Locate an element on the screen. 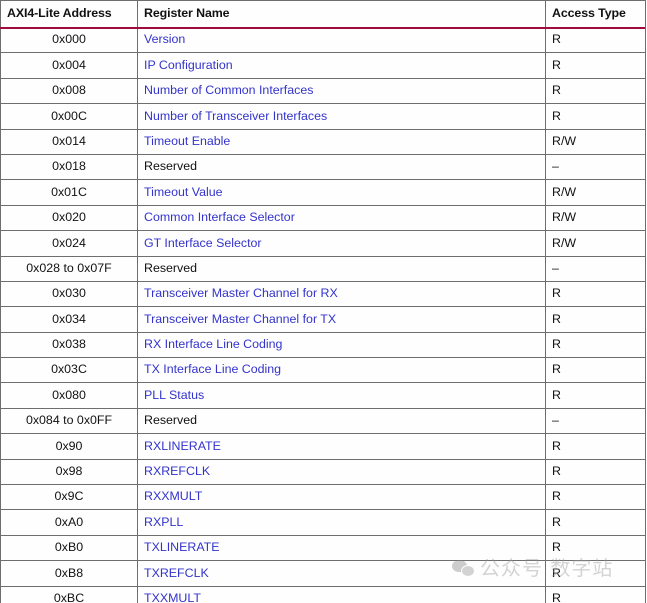 This screenshot has width=647, height=603. cell-register-name-link: Number of Common Interfaces is located at coordinates (341, 91).